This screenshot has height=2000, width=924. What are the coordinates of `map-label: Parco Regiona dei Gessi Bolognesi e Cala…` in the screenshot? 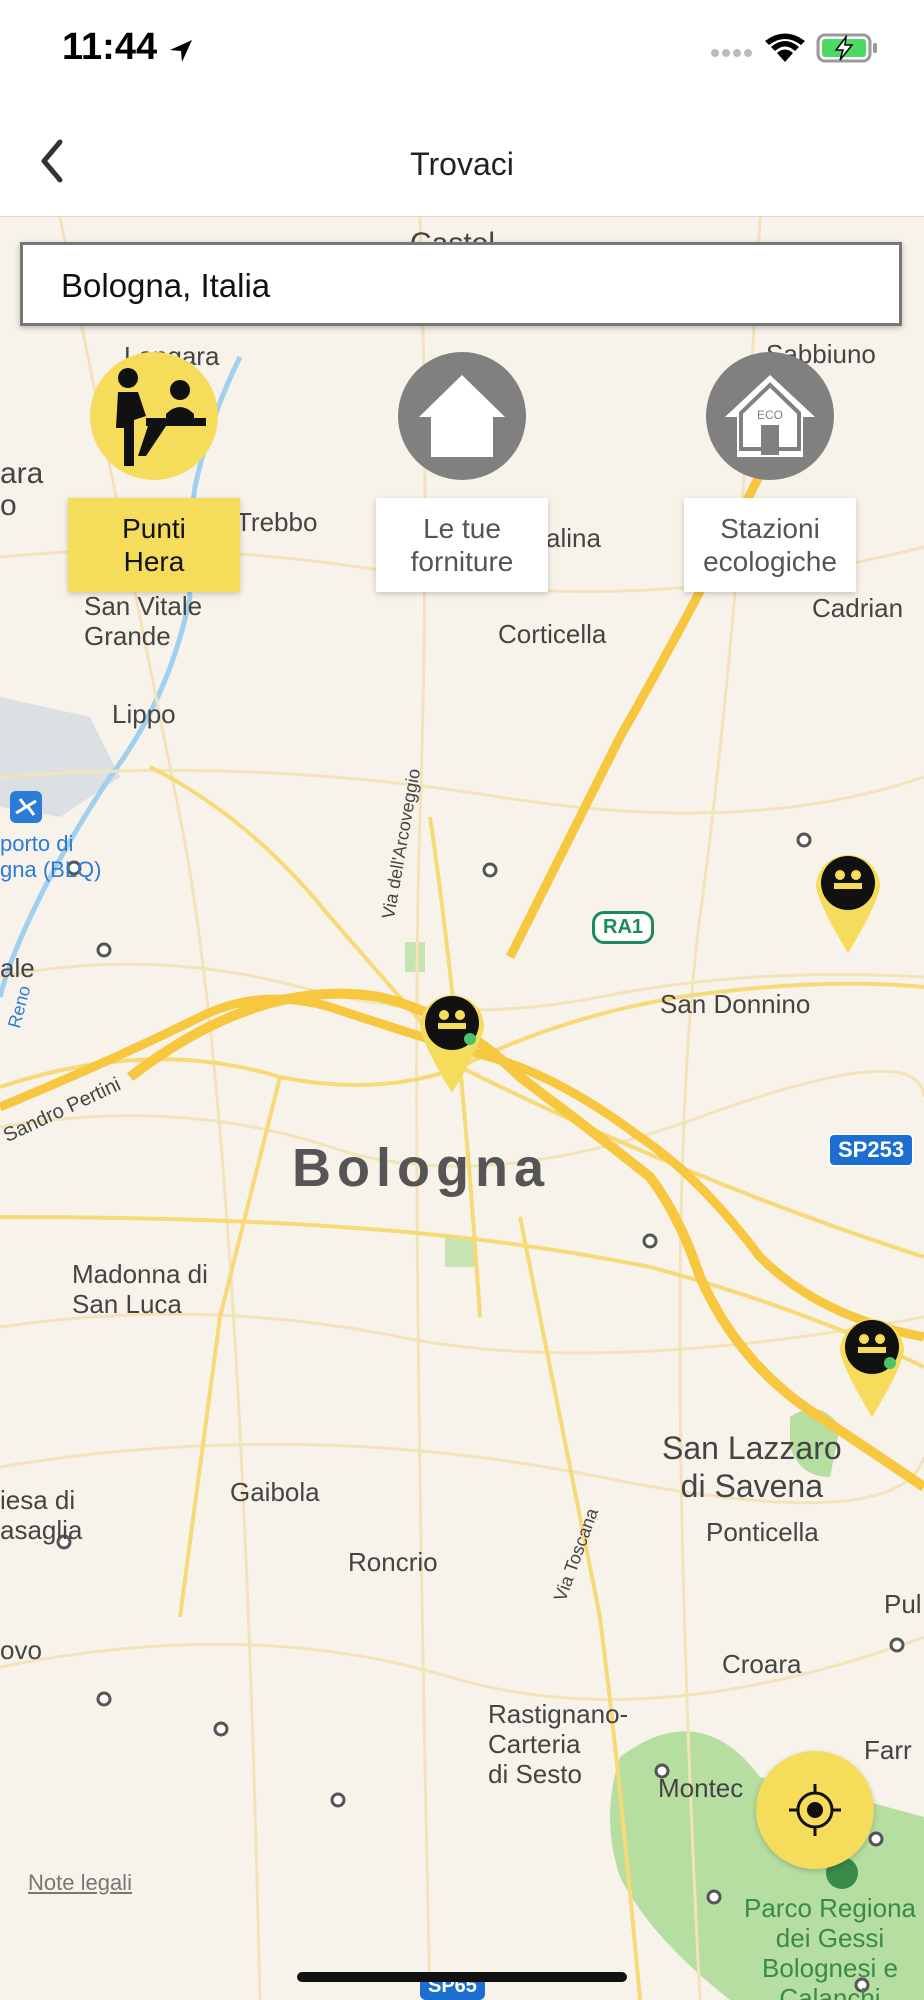 It's located at (830, 1946).